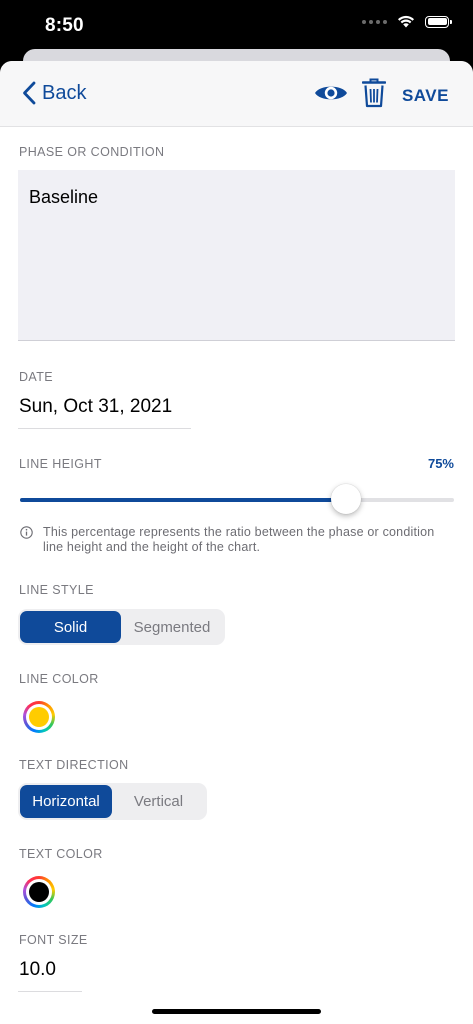  Describe the element at coordinates (29, 93) in the screenshot. I see `chevron-left-icon` at that location.